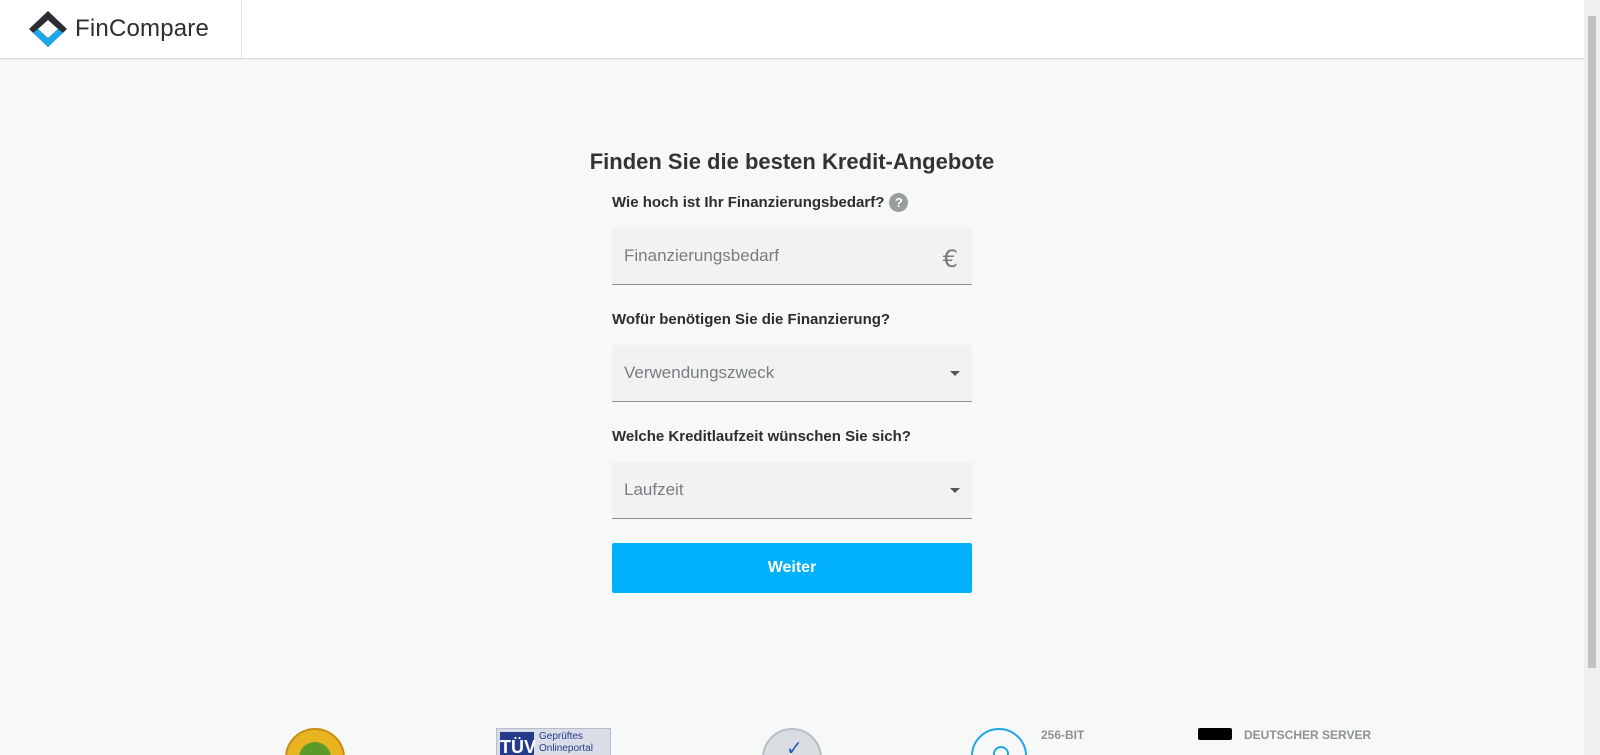 Image resolution: width=1600 pixels, height=755 pixels. Describe the element at coordinates (1215, 734) in the screenshot. I see `server-icon` at that location.